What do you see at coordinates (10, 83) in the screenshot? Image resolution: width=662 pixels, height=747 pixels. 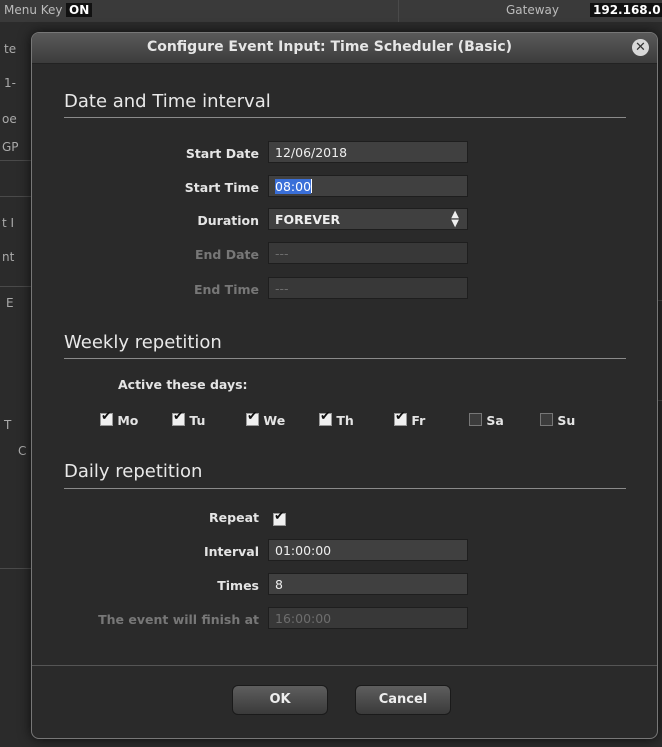 I see `bg-fragment: 1-` at bounding box center [10, 83].